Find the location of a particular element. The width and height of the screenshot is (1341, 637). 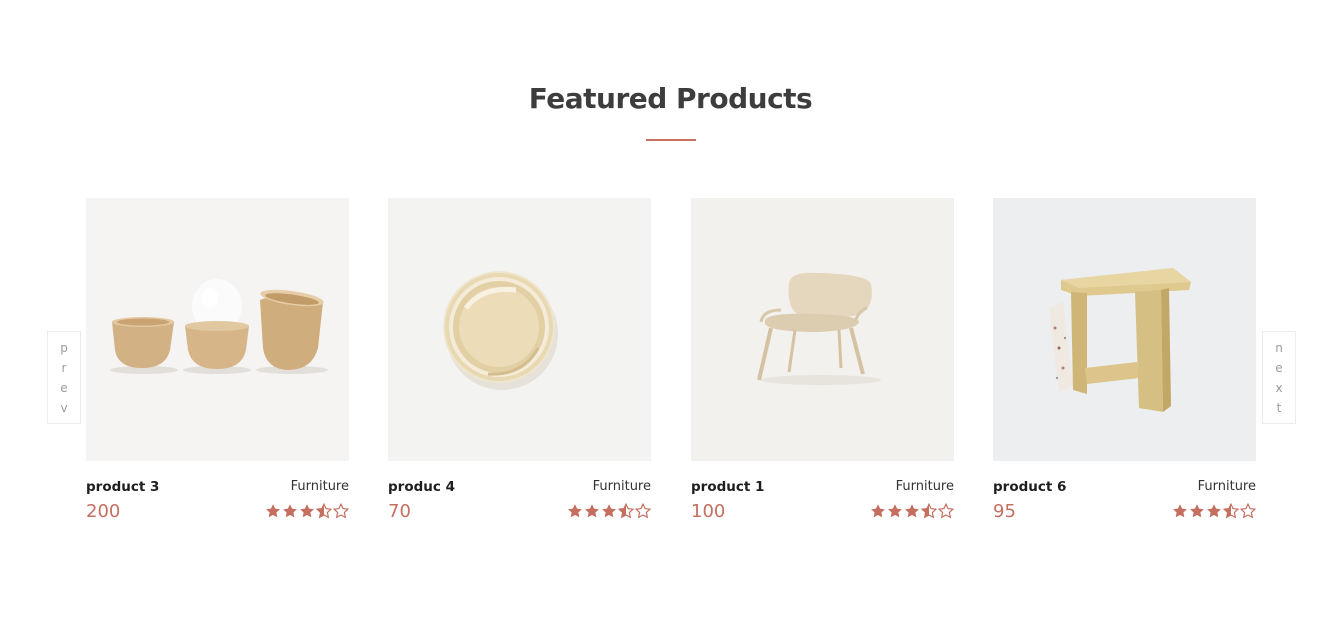

product-price: 95 is located at coordinates (1004, 511).